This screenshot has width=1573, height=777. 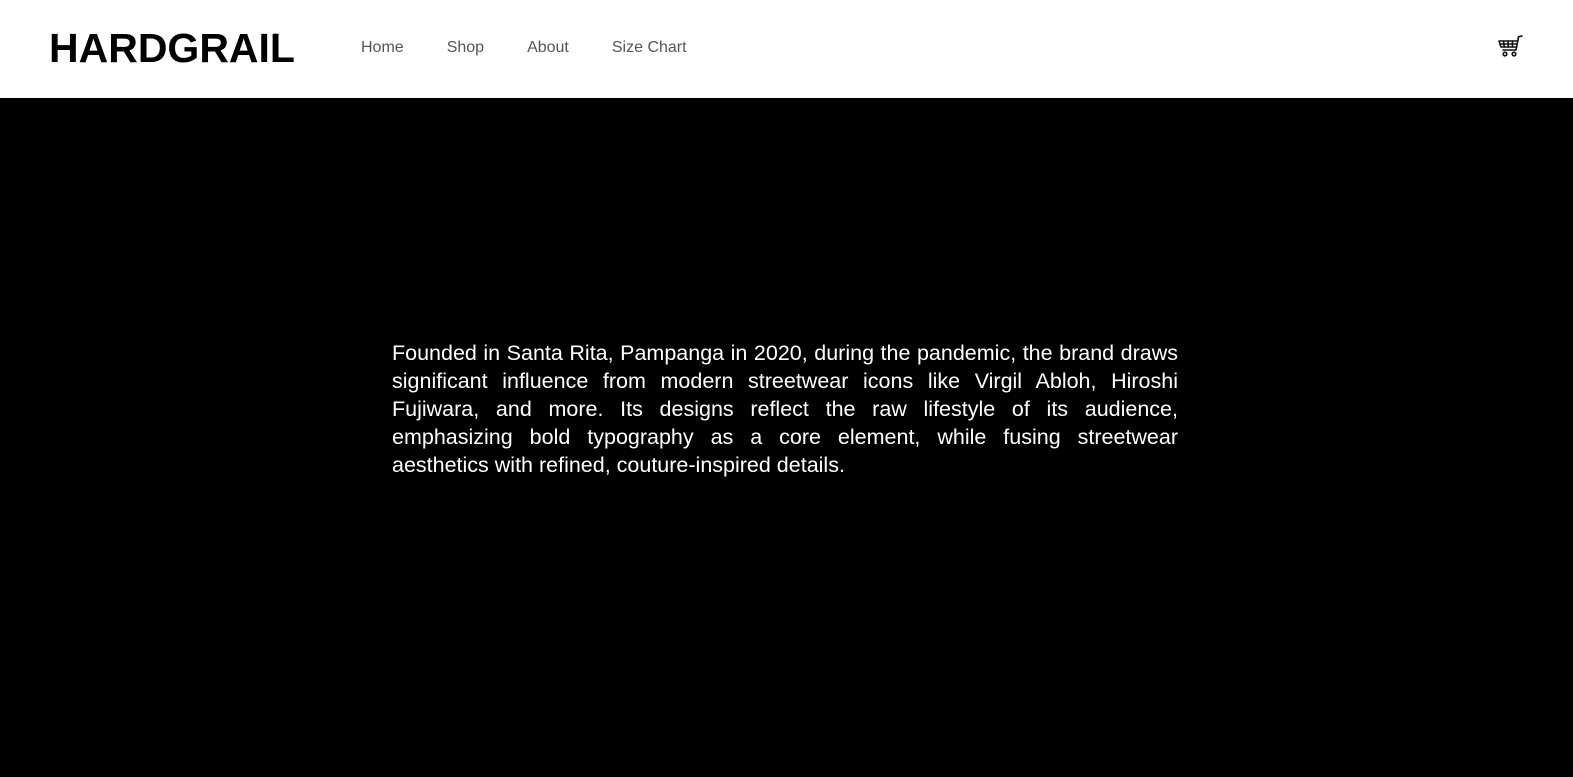 I want to click on brand-logo: HARDGRAIL, so click(x=172, y=48).